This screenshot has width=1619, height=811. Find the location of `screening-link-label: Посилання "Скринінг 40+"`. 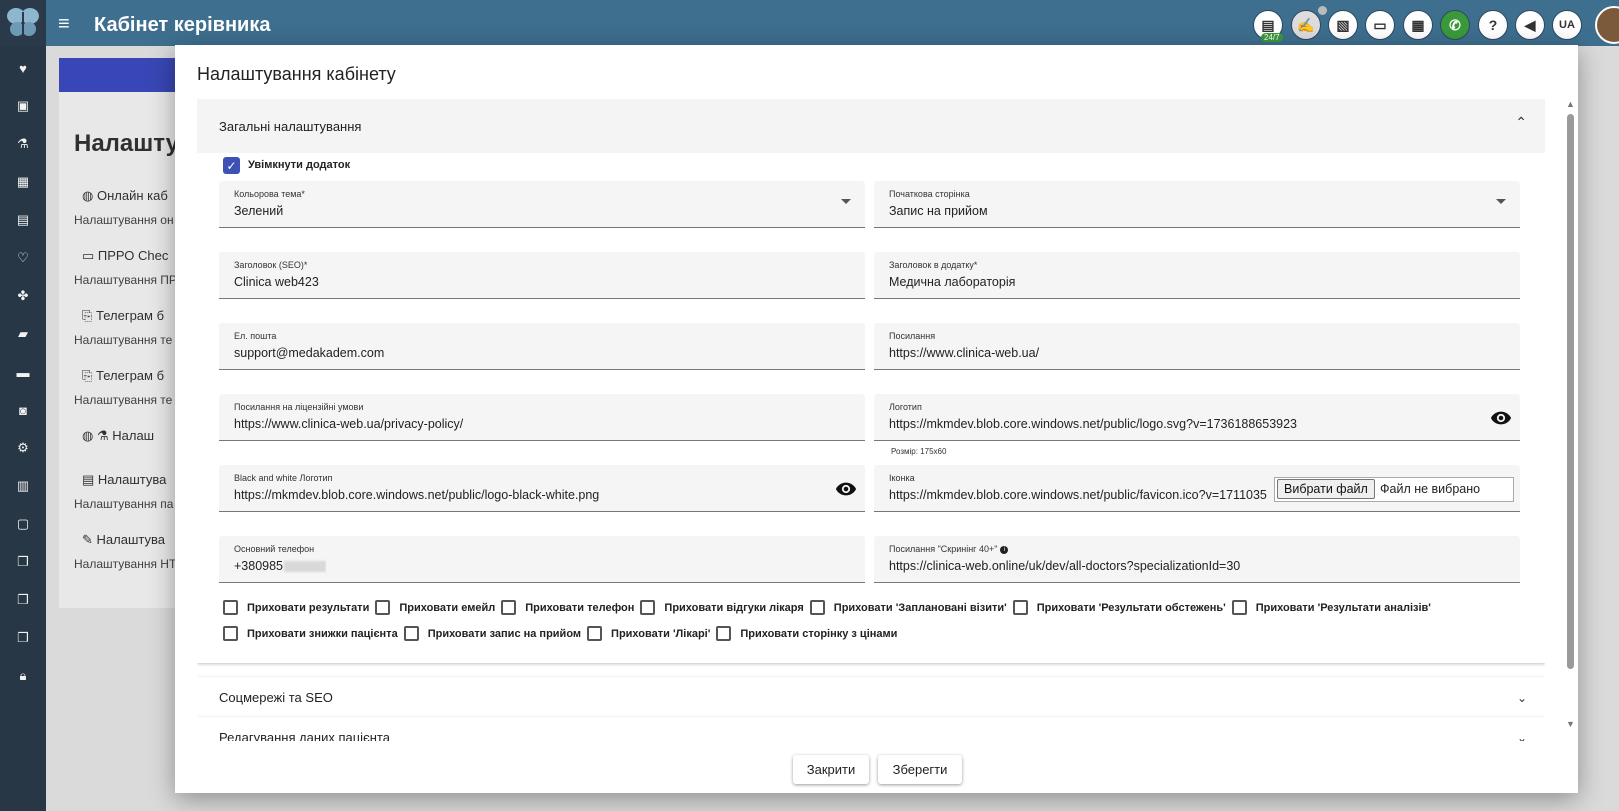

screening-link-label: Посилання "Скринінг 40+" is located at coordinates (943, 549).